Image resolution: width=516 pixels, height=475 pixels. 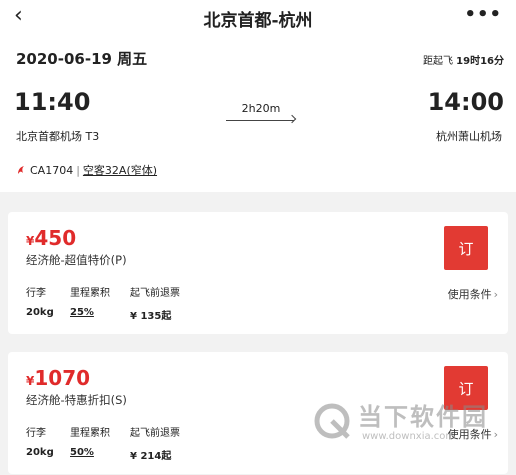 What do you see at coordinates (52, 170) in the screenshot?
I see `flight-number: CA1704` at bounding box center [52, 170].